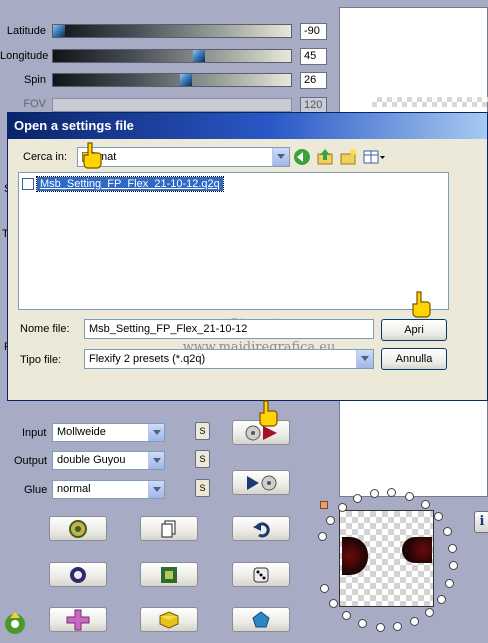 The height and width of the screenshot is (643, 488). What do you see at coordinates (45, 157) in the screenshot?
I see `lookin-label: Cerca in:` at bounding box center [45, 157].